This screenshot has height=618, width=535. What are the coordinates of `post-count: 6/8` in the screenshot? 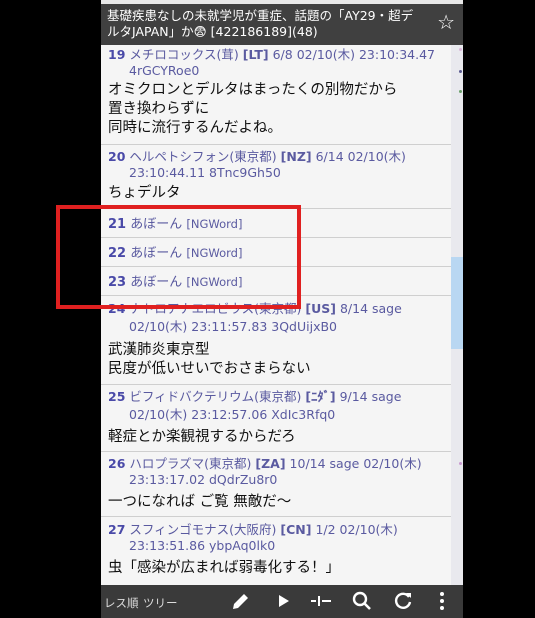 It's located at (282, 54).